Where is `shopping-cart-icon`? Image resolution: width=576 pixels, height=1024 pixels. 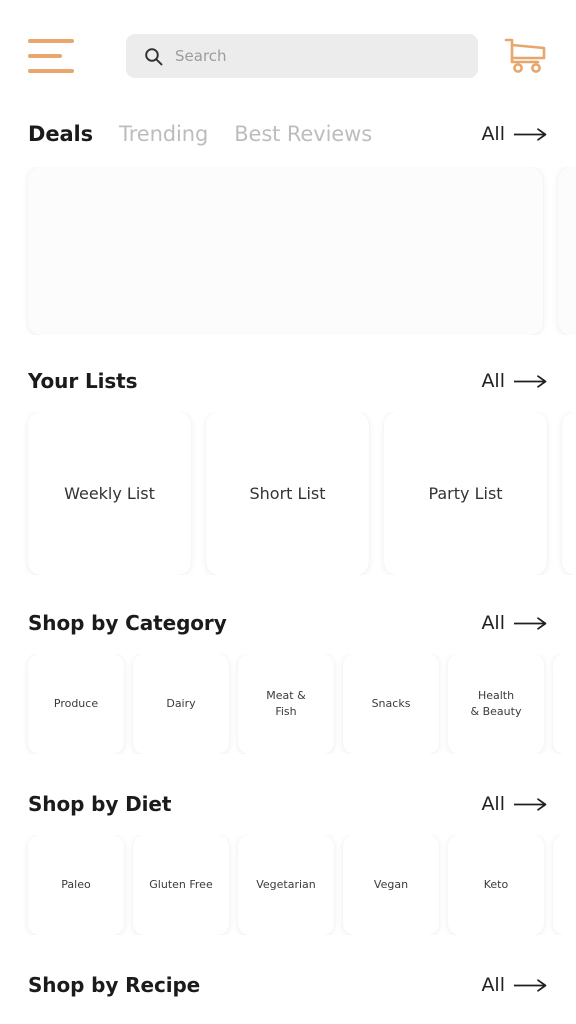 shopping-cart-icon is located at coordinates (525, 55).